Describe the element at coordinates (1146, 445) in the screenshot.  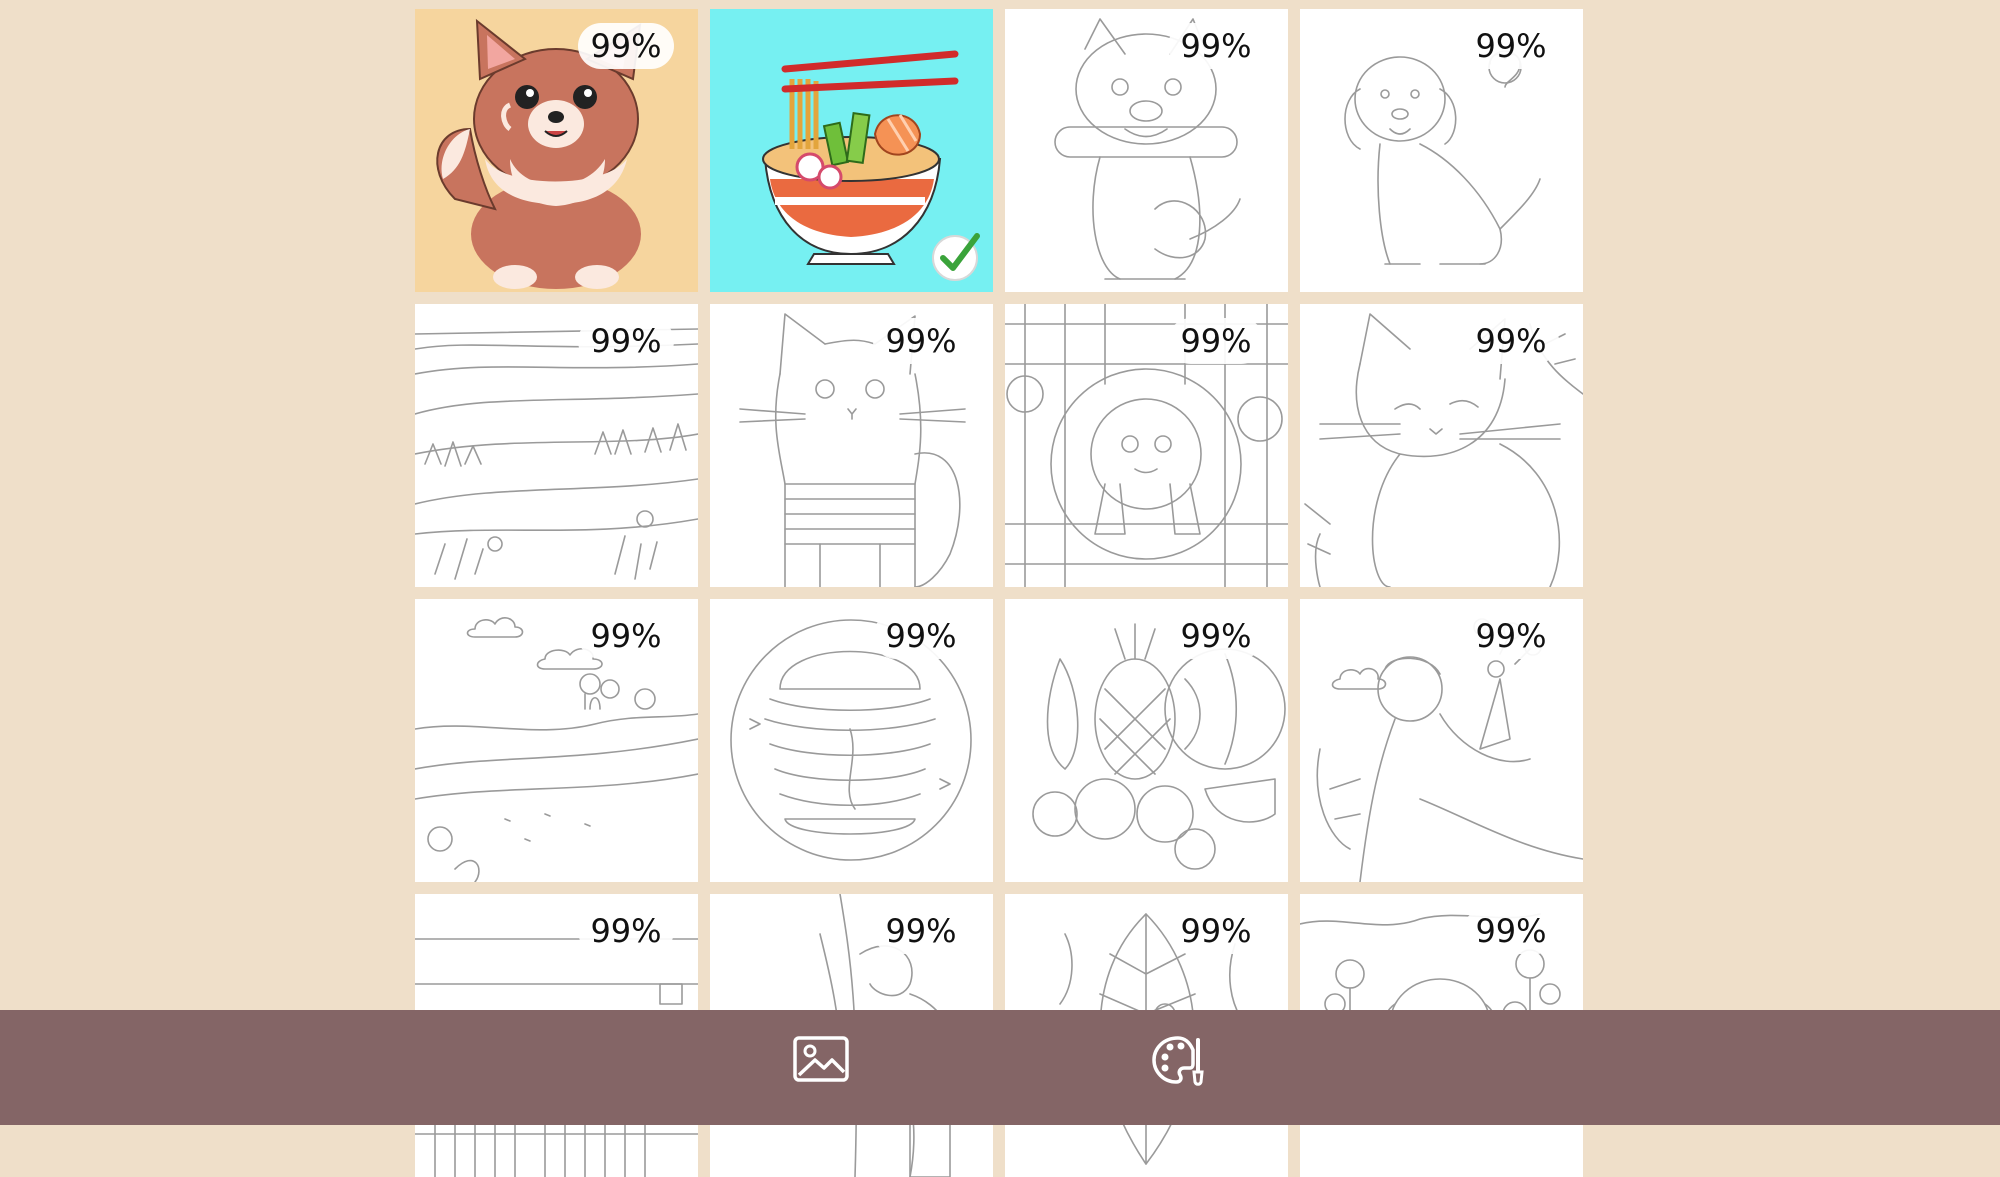
I see `artwork-card-poodle-window: 99%` at that location.